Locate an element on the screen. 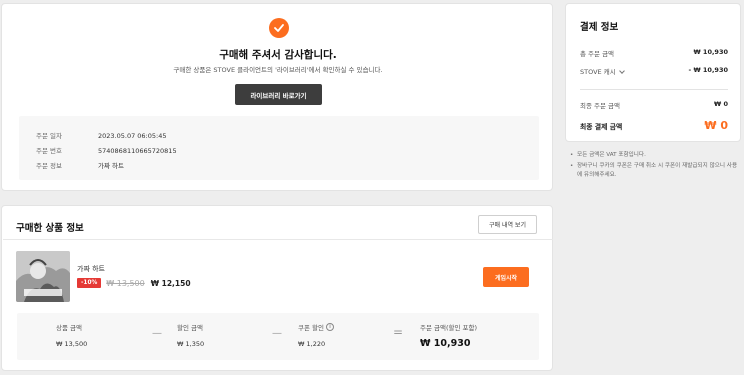 This screenshot has height=375, width=744. note-item: 모든 금액은 VAT 포함입니다. is located at coordinates (656, 155).